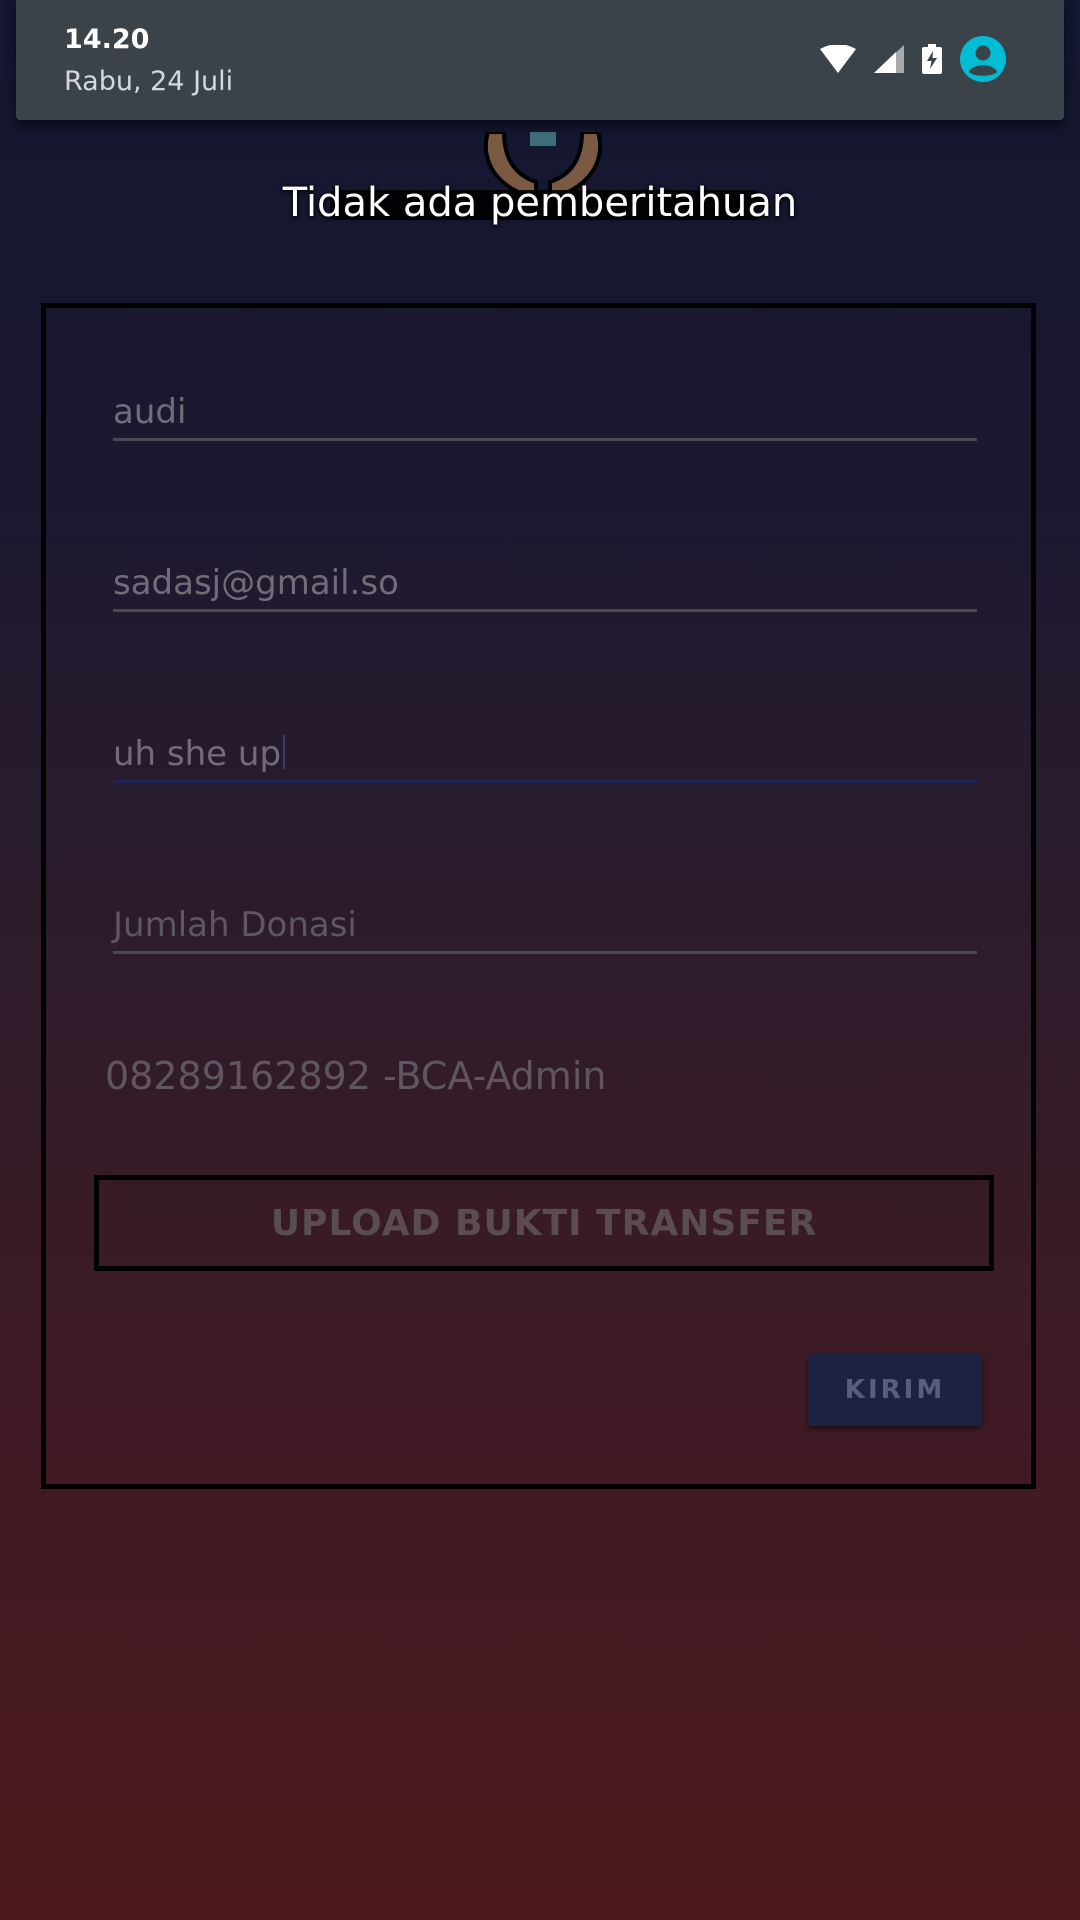 This screenshot has height=1920, width=1080. Describe the element at coordinates (107, 39) in the screenshot. I see `status-time: 14.20` at that location.